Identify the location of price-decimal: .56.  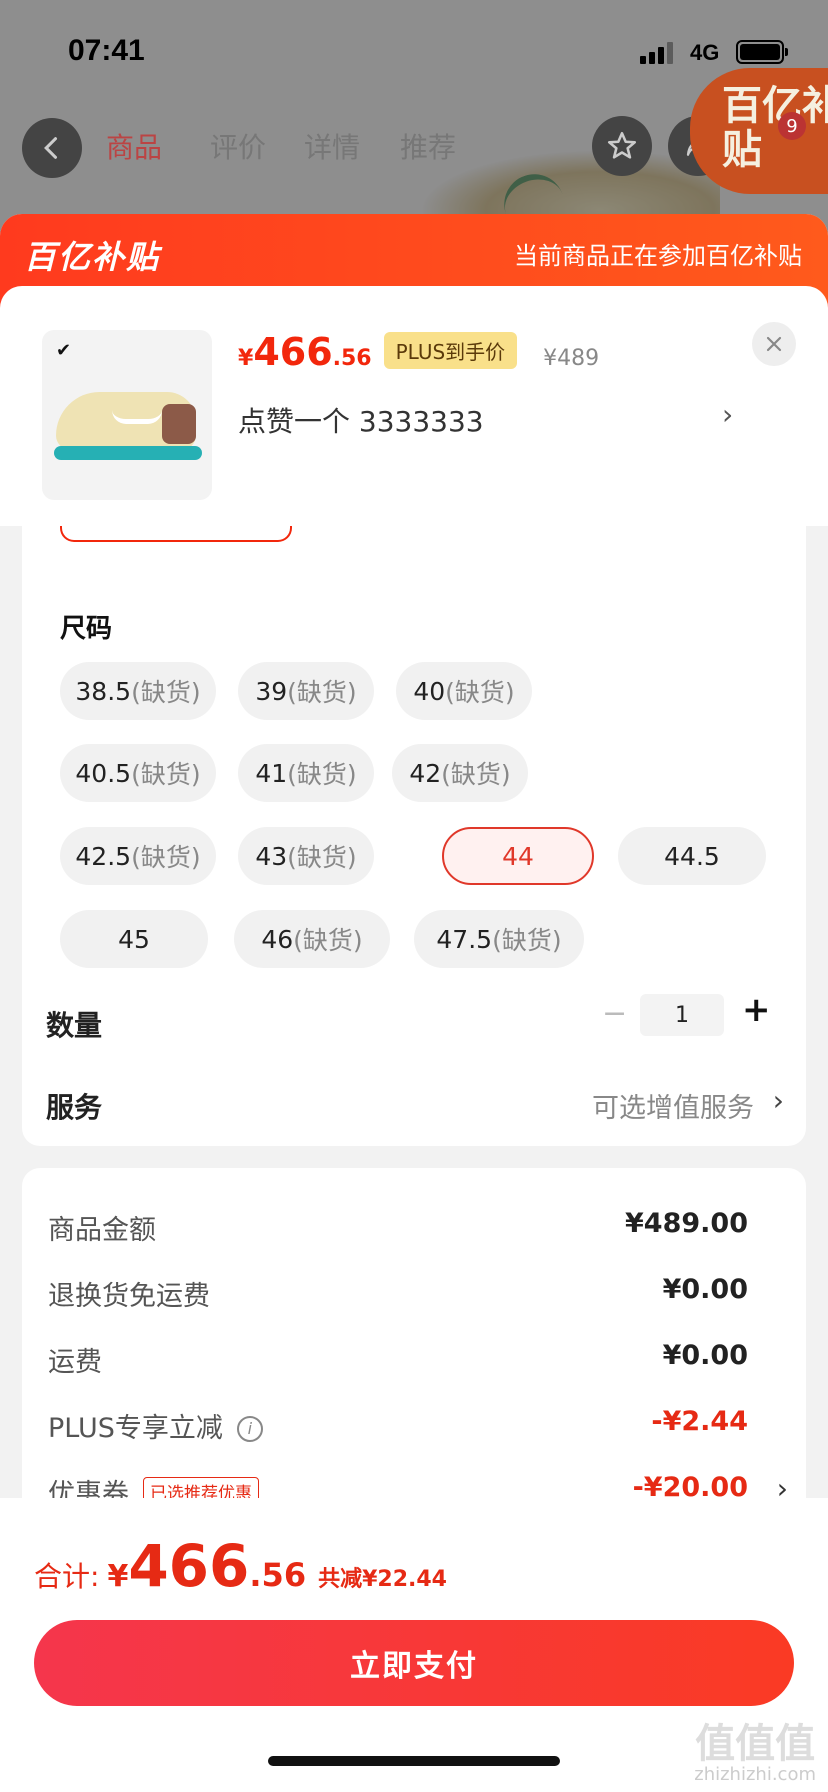
(352, 358).